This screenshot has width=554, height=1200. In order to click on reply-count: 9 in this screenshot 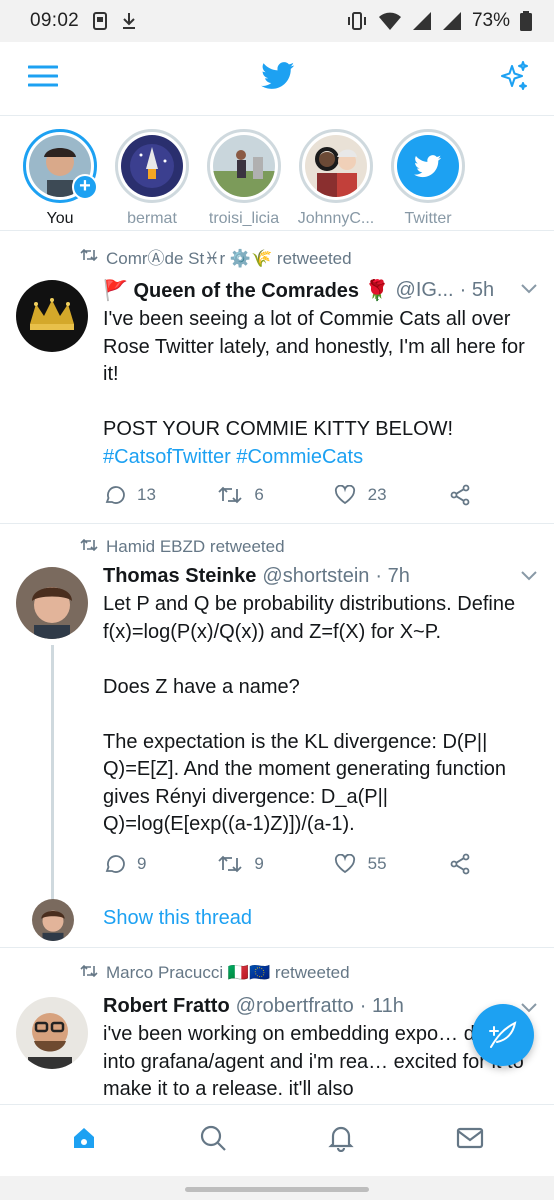, I will do `click(142, 863)`.